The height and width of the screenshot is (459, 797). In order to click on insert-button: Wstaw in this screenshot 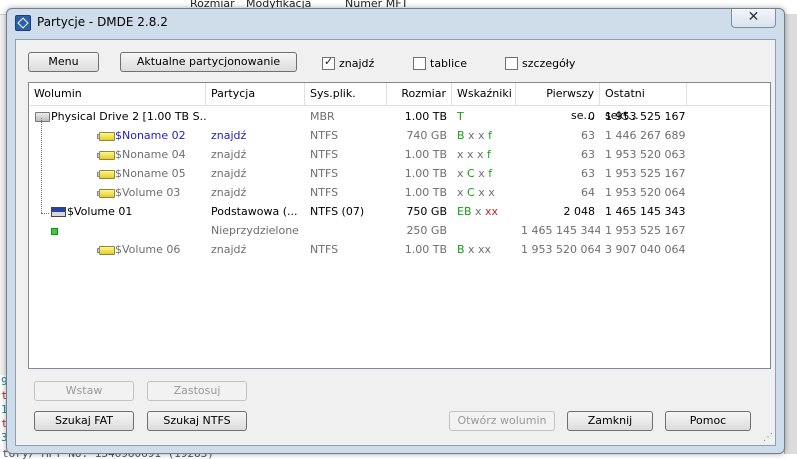, I will do `click(84, 391)`.